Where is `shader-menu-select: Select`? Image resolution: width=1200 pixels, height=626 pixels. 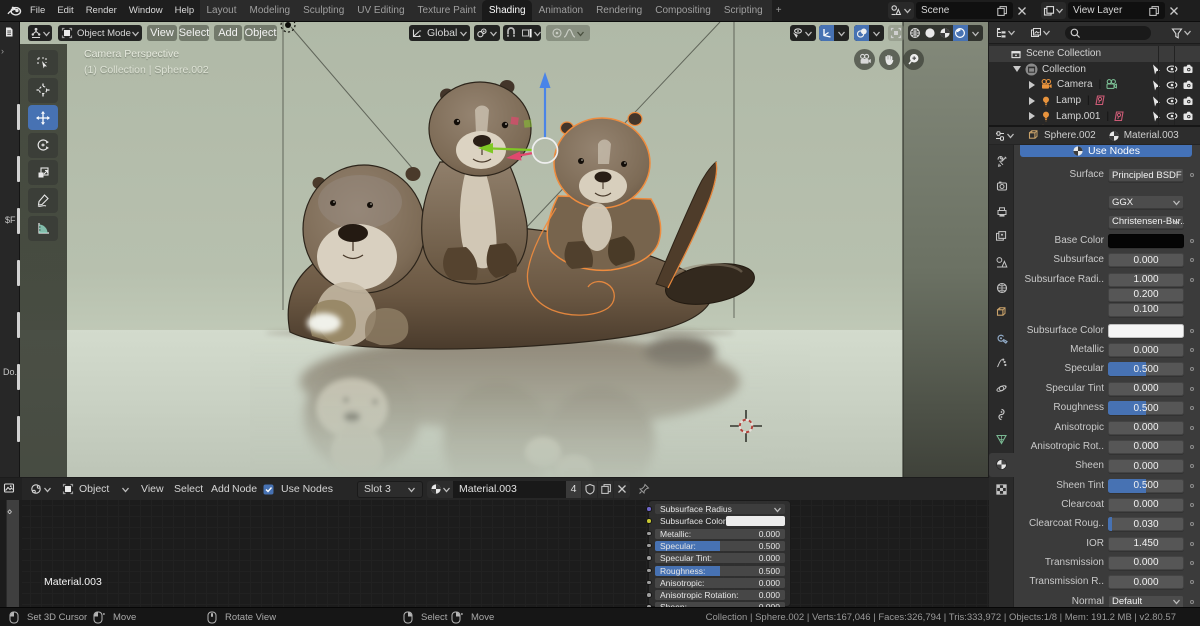 shader-menu-select: Select is located at coordinates (188, 489).